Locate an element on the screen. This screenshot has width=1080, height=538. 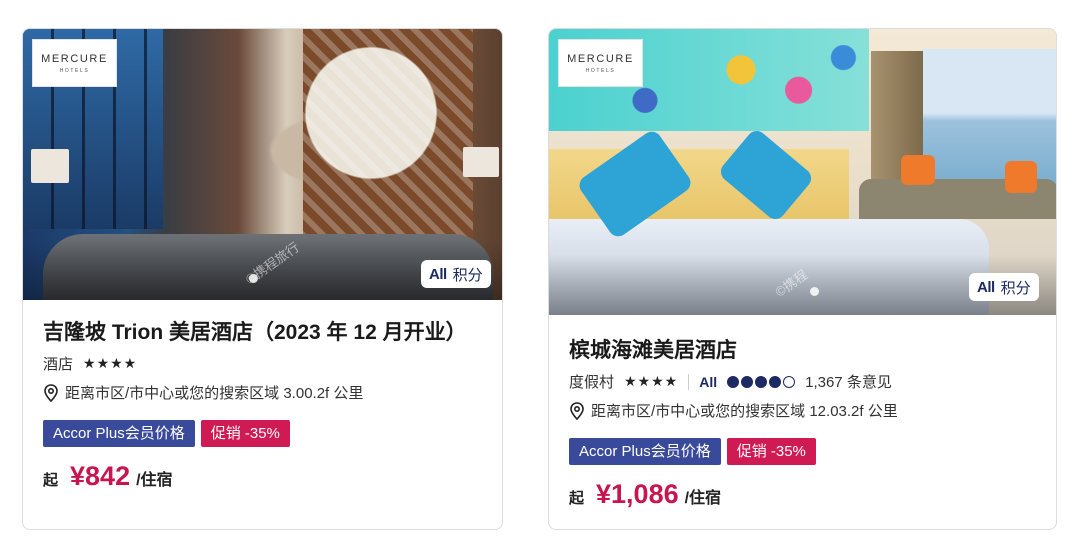
review-count: 1,367 条意见 is located at coordinates (848, 381).